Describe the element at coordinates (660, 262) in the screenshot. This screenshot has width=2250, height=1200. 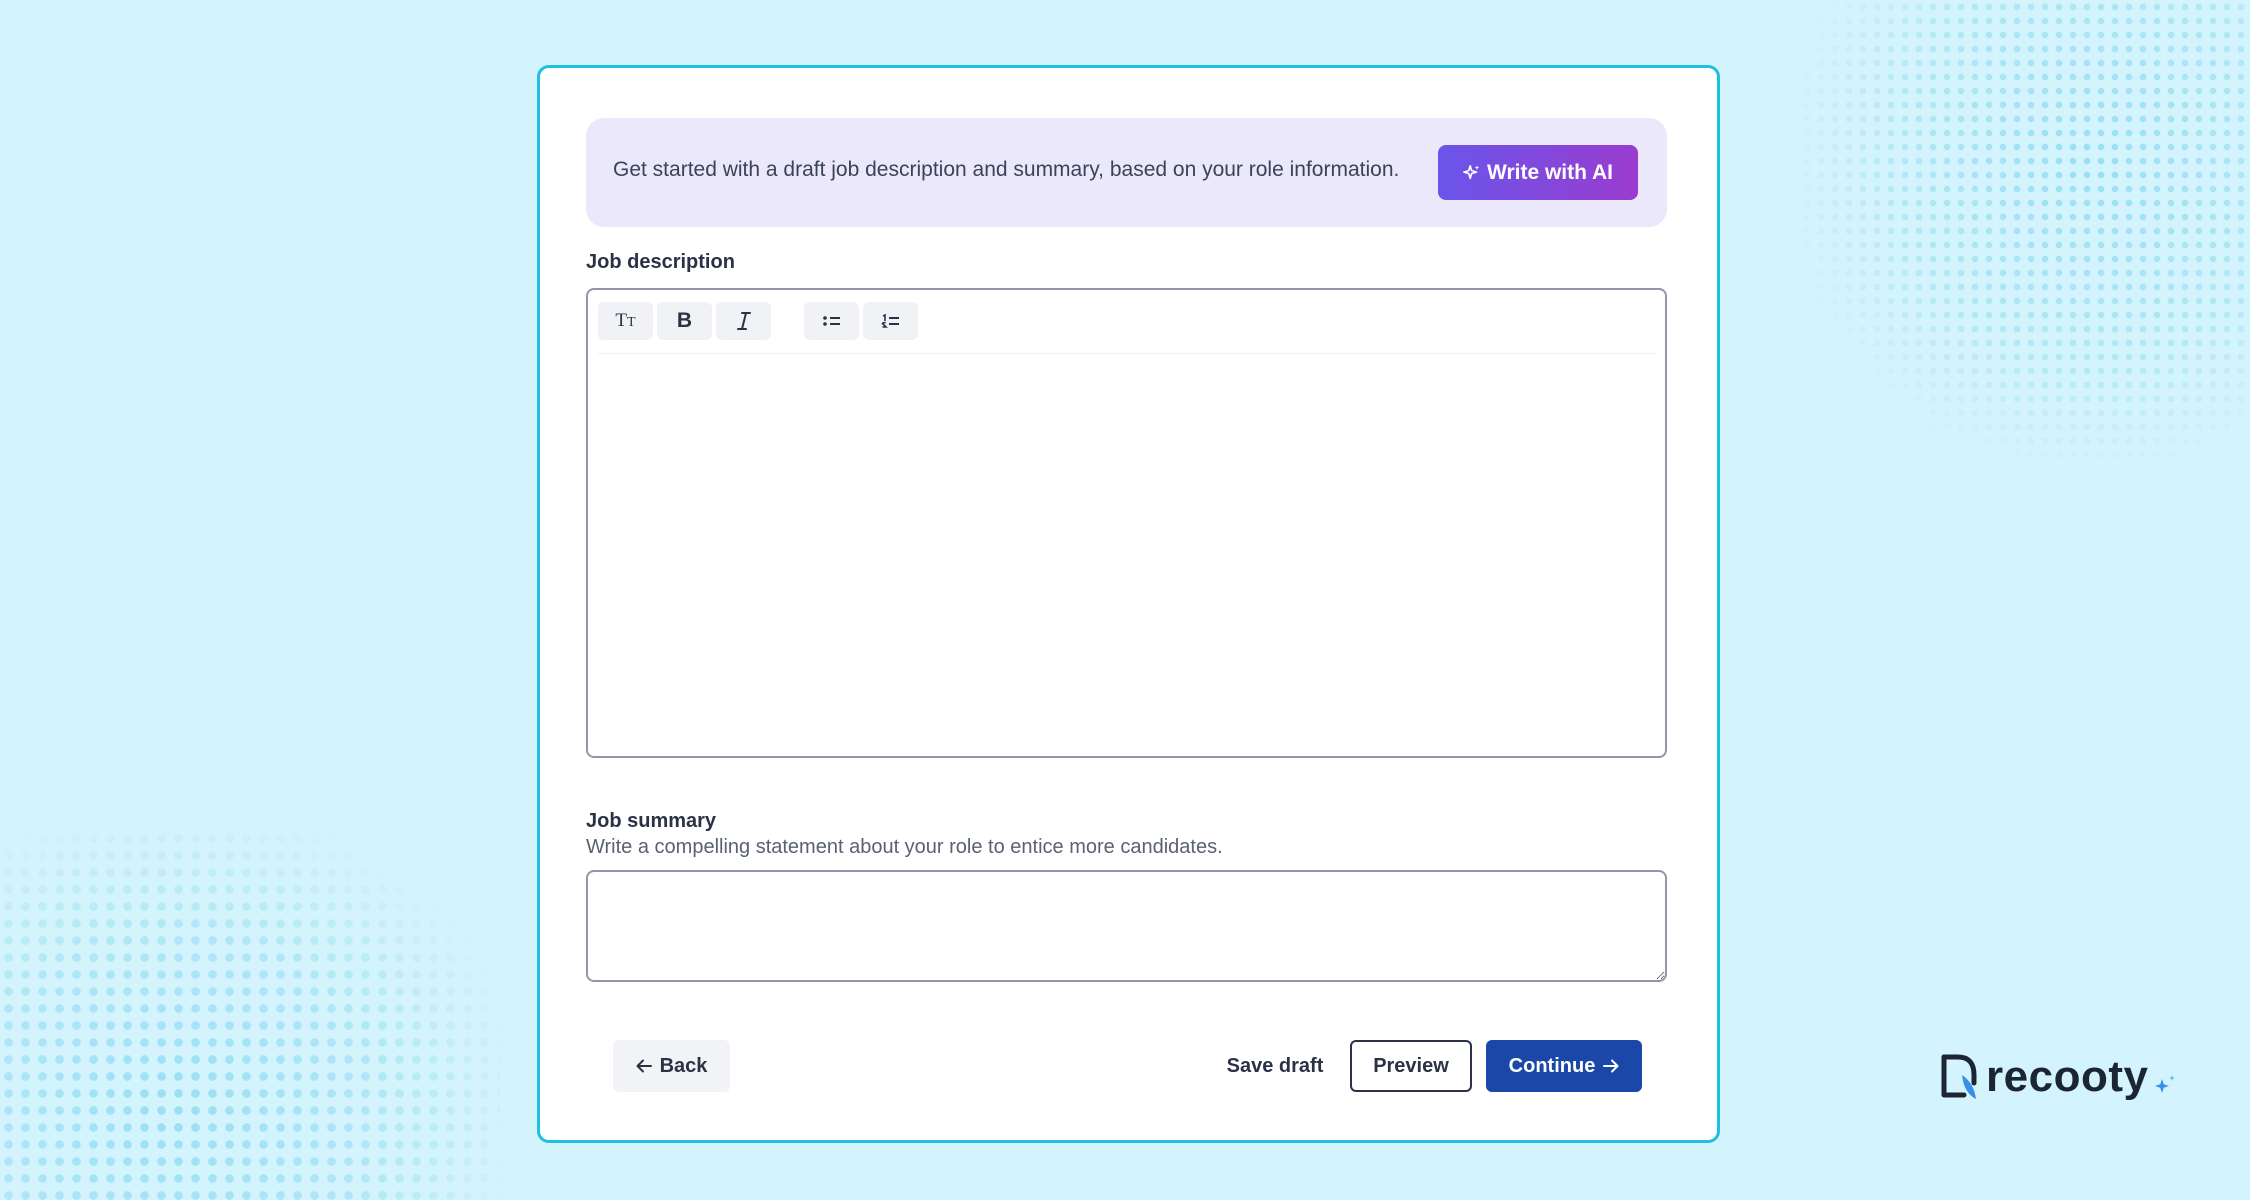
I see `job-description-label: Job description` at that location.